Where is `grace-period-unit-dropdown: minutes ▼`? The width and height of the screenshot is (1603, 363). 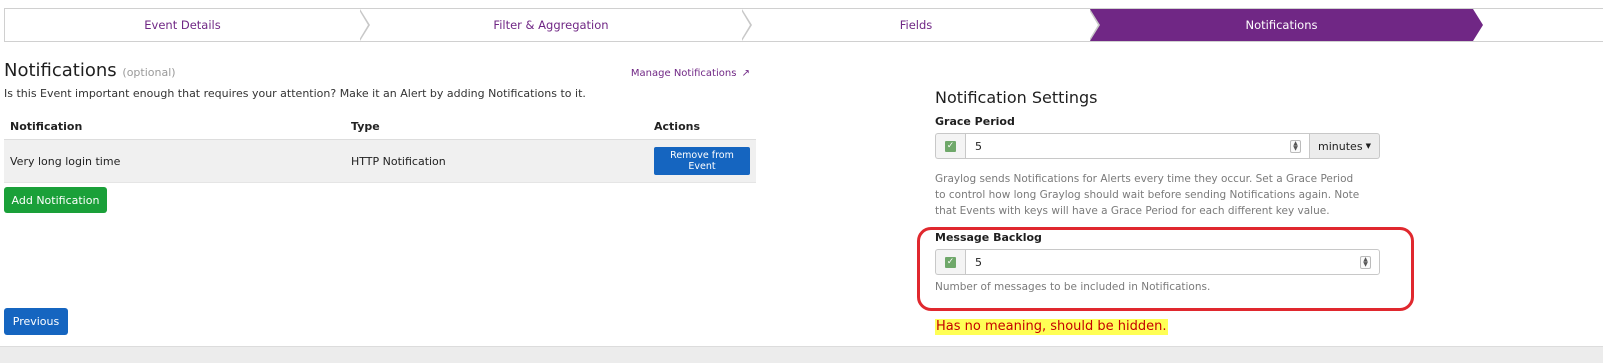 grace-period-unit-dropdown: minutes ▼ is located at coordinates (1345, 146).